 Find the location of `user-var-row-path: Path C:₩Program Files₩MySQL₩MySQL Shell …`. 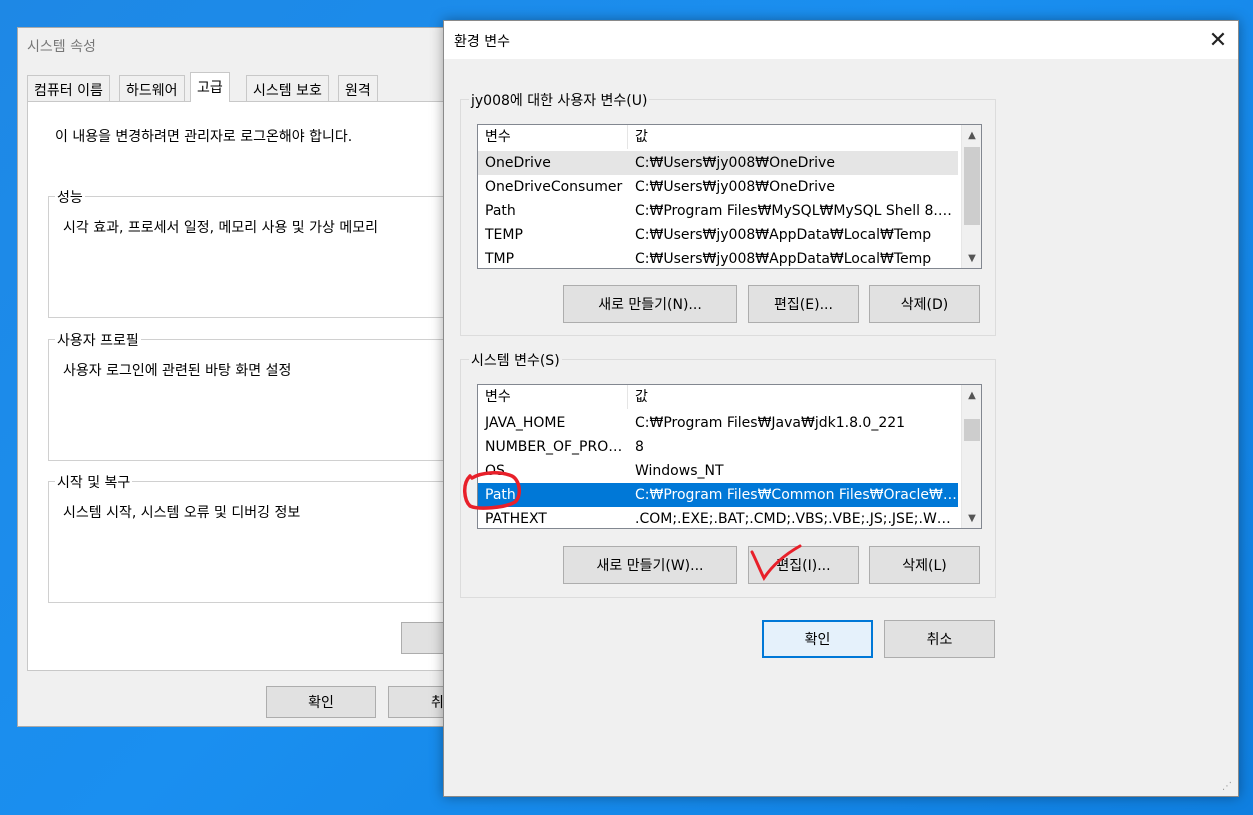

user-var-row-path: Path C:₩Program Files₩MySQL₩MySQL Shell … is located at coordinates (718, 211).